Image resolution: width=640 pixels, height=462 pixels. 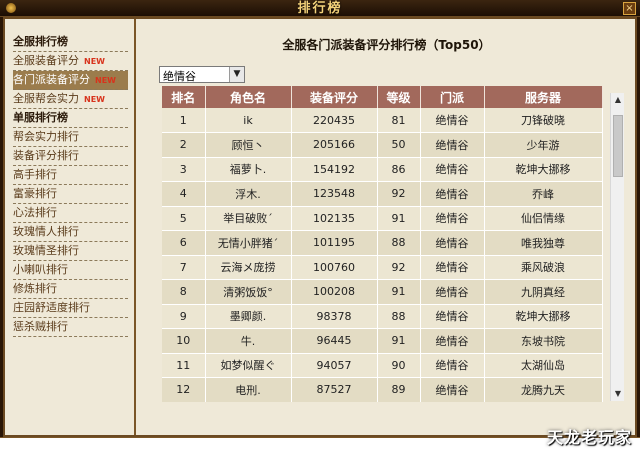 What do you see at coordinates (248, 389) in the screenshot?
I see `table-cell: 电刑.` at bounding box center [248, 389].